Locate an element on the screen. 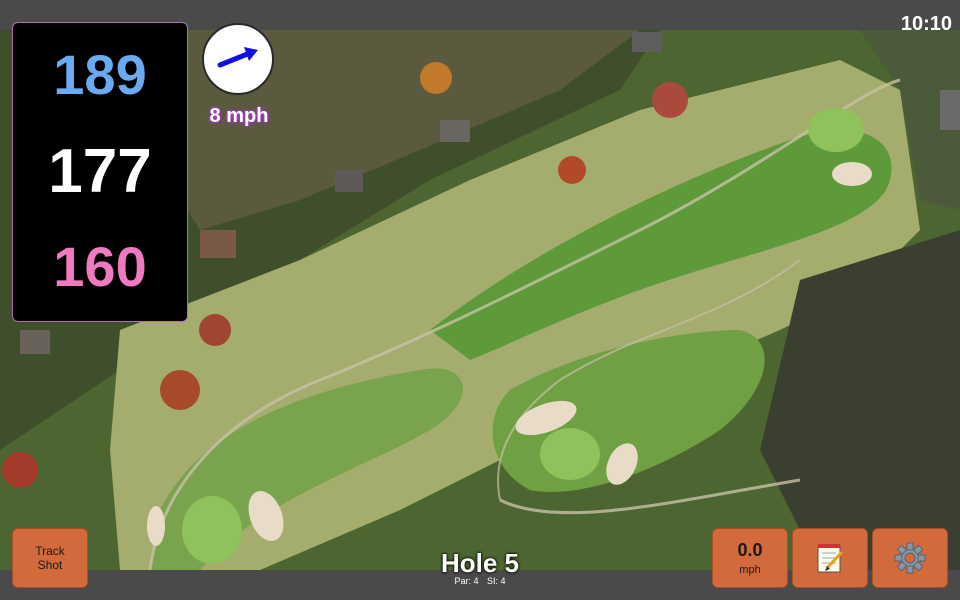 This screenshot has height=600, width=960. distance-panel: 189 177 160 is located at coordinates (100, 172).